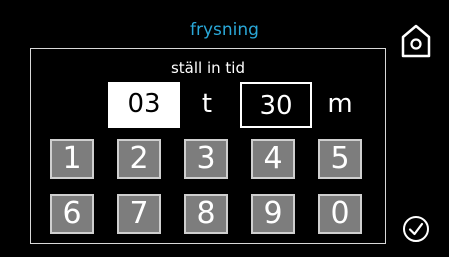  What do you see at coordinates (340, 104) in the screenshot?
I see `minutes-unit-label: m` at bounding box center [340, 104].